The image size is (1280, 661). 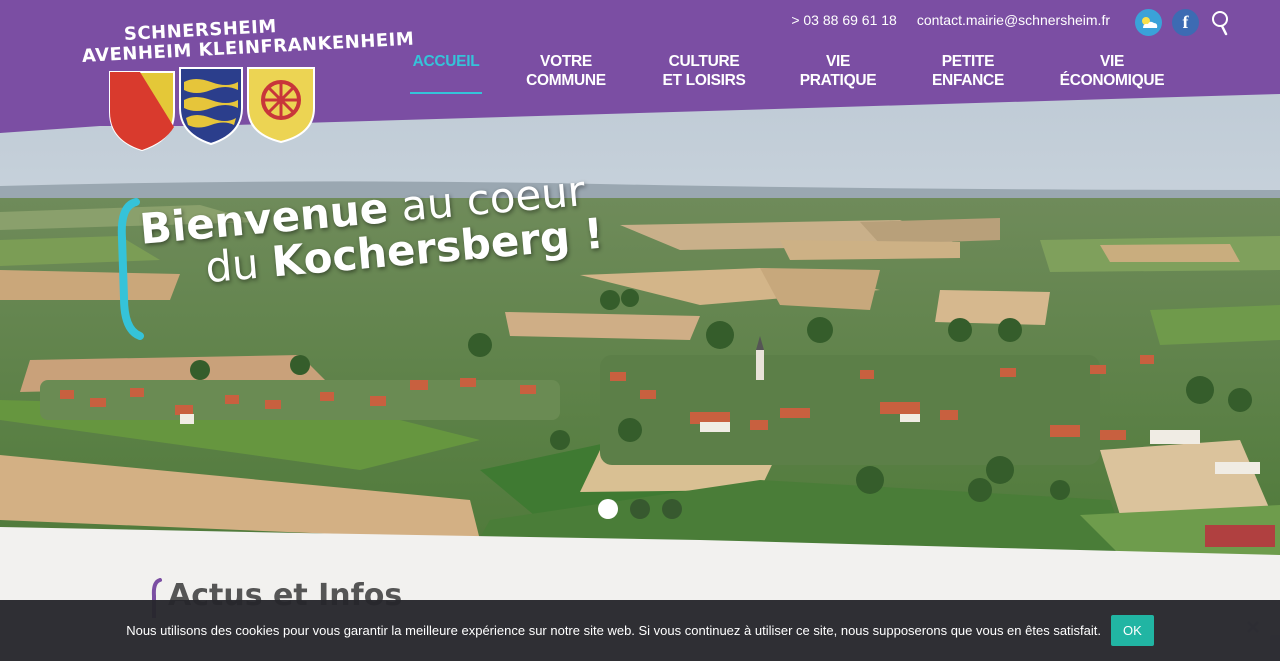 What do you see at coordinates (1132, 630) in the screenshot?
I see `cookie-ok-button: OK` at bounding box center [1132, 630].